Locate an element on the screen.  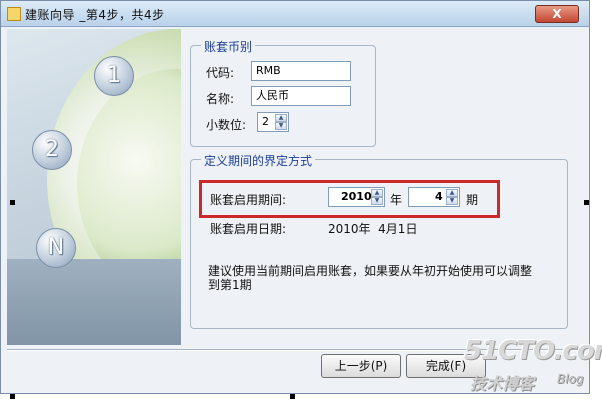
currency-code-input: RMB is located at coordinates (301, 71).